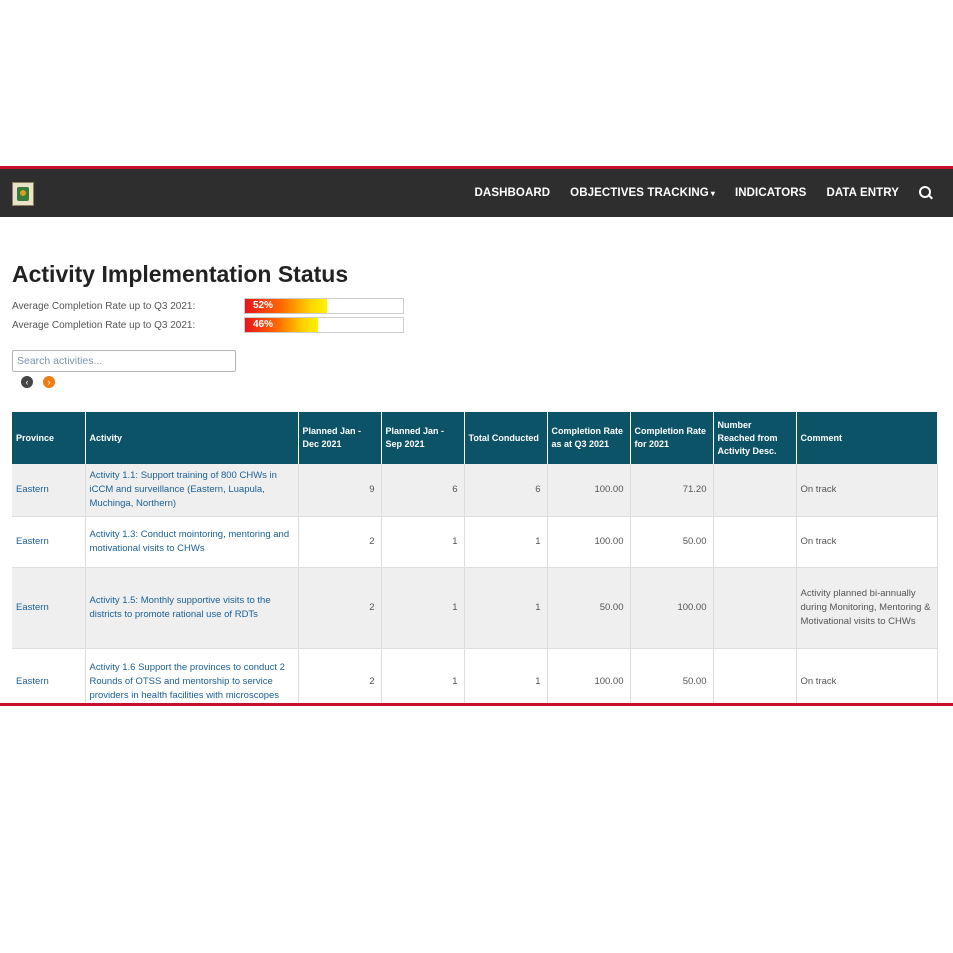  What do you see at coordinates (263, 324) in the screenshot?
I see `progress-value: 46%` at bounding box center [263, 324].